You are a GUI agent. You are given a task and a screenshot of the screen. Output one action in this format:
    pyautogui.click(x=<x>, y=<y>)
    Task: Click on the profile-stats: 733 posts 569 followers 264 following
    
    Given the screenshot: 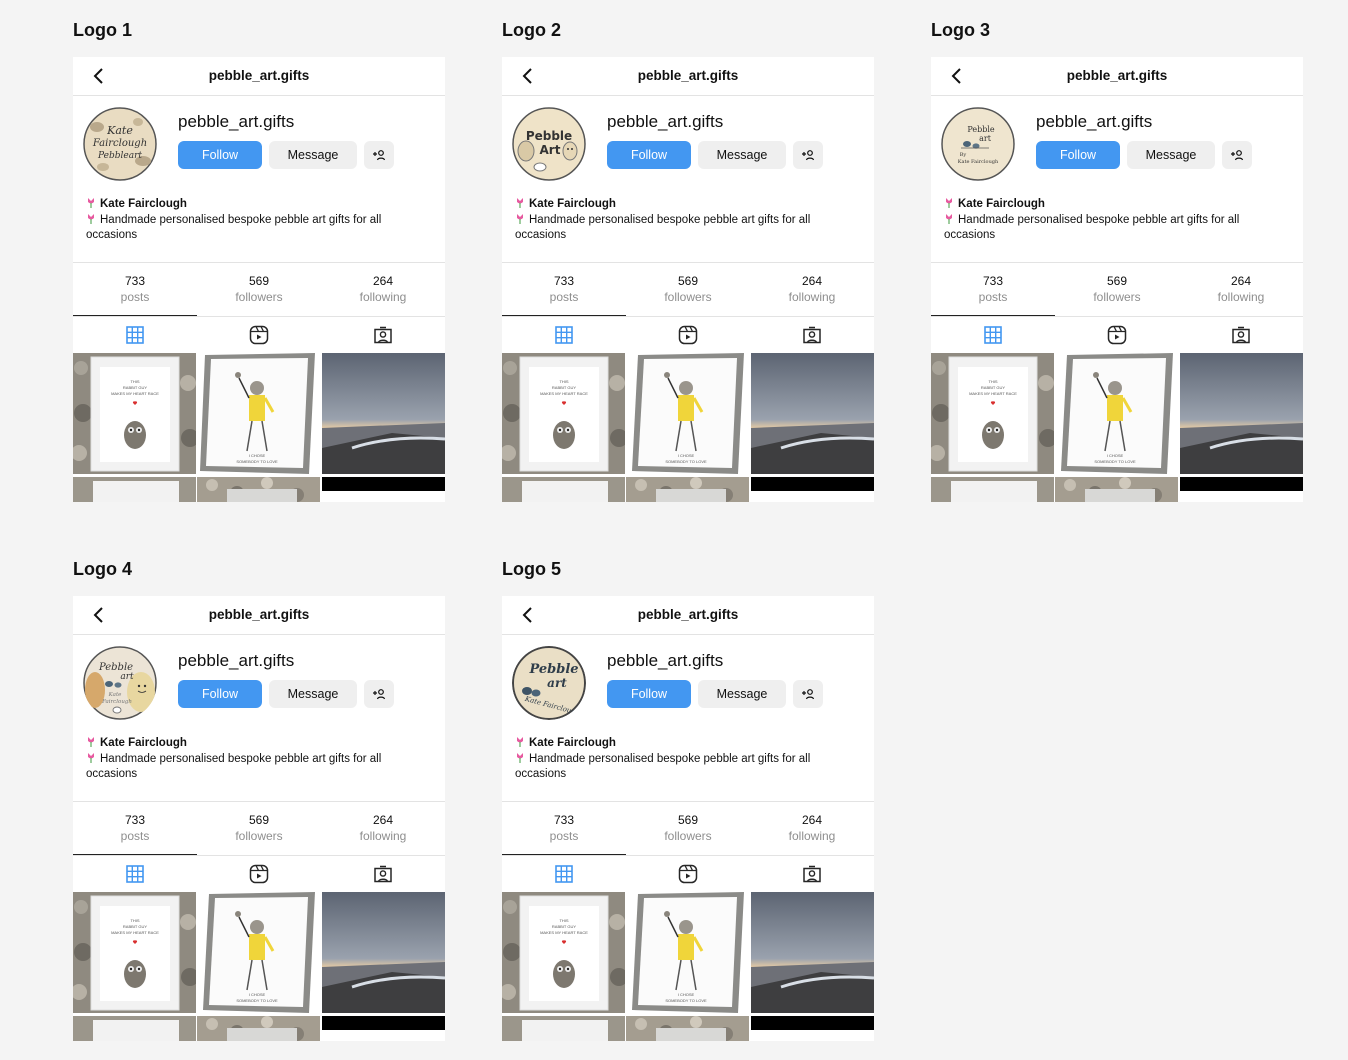 What is the action you would take?
    pyautogui.click(x=688, y=289)
    